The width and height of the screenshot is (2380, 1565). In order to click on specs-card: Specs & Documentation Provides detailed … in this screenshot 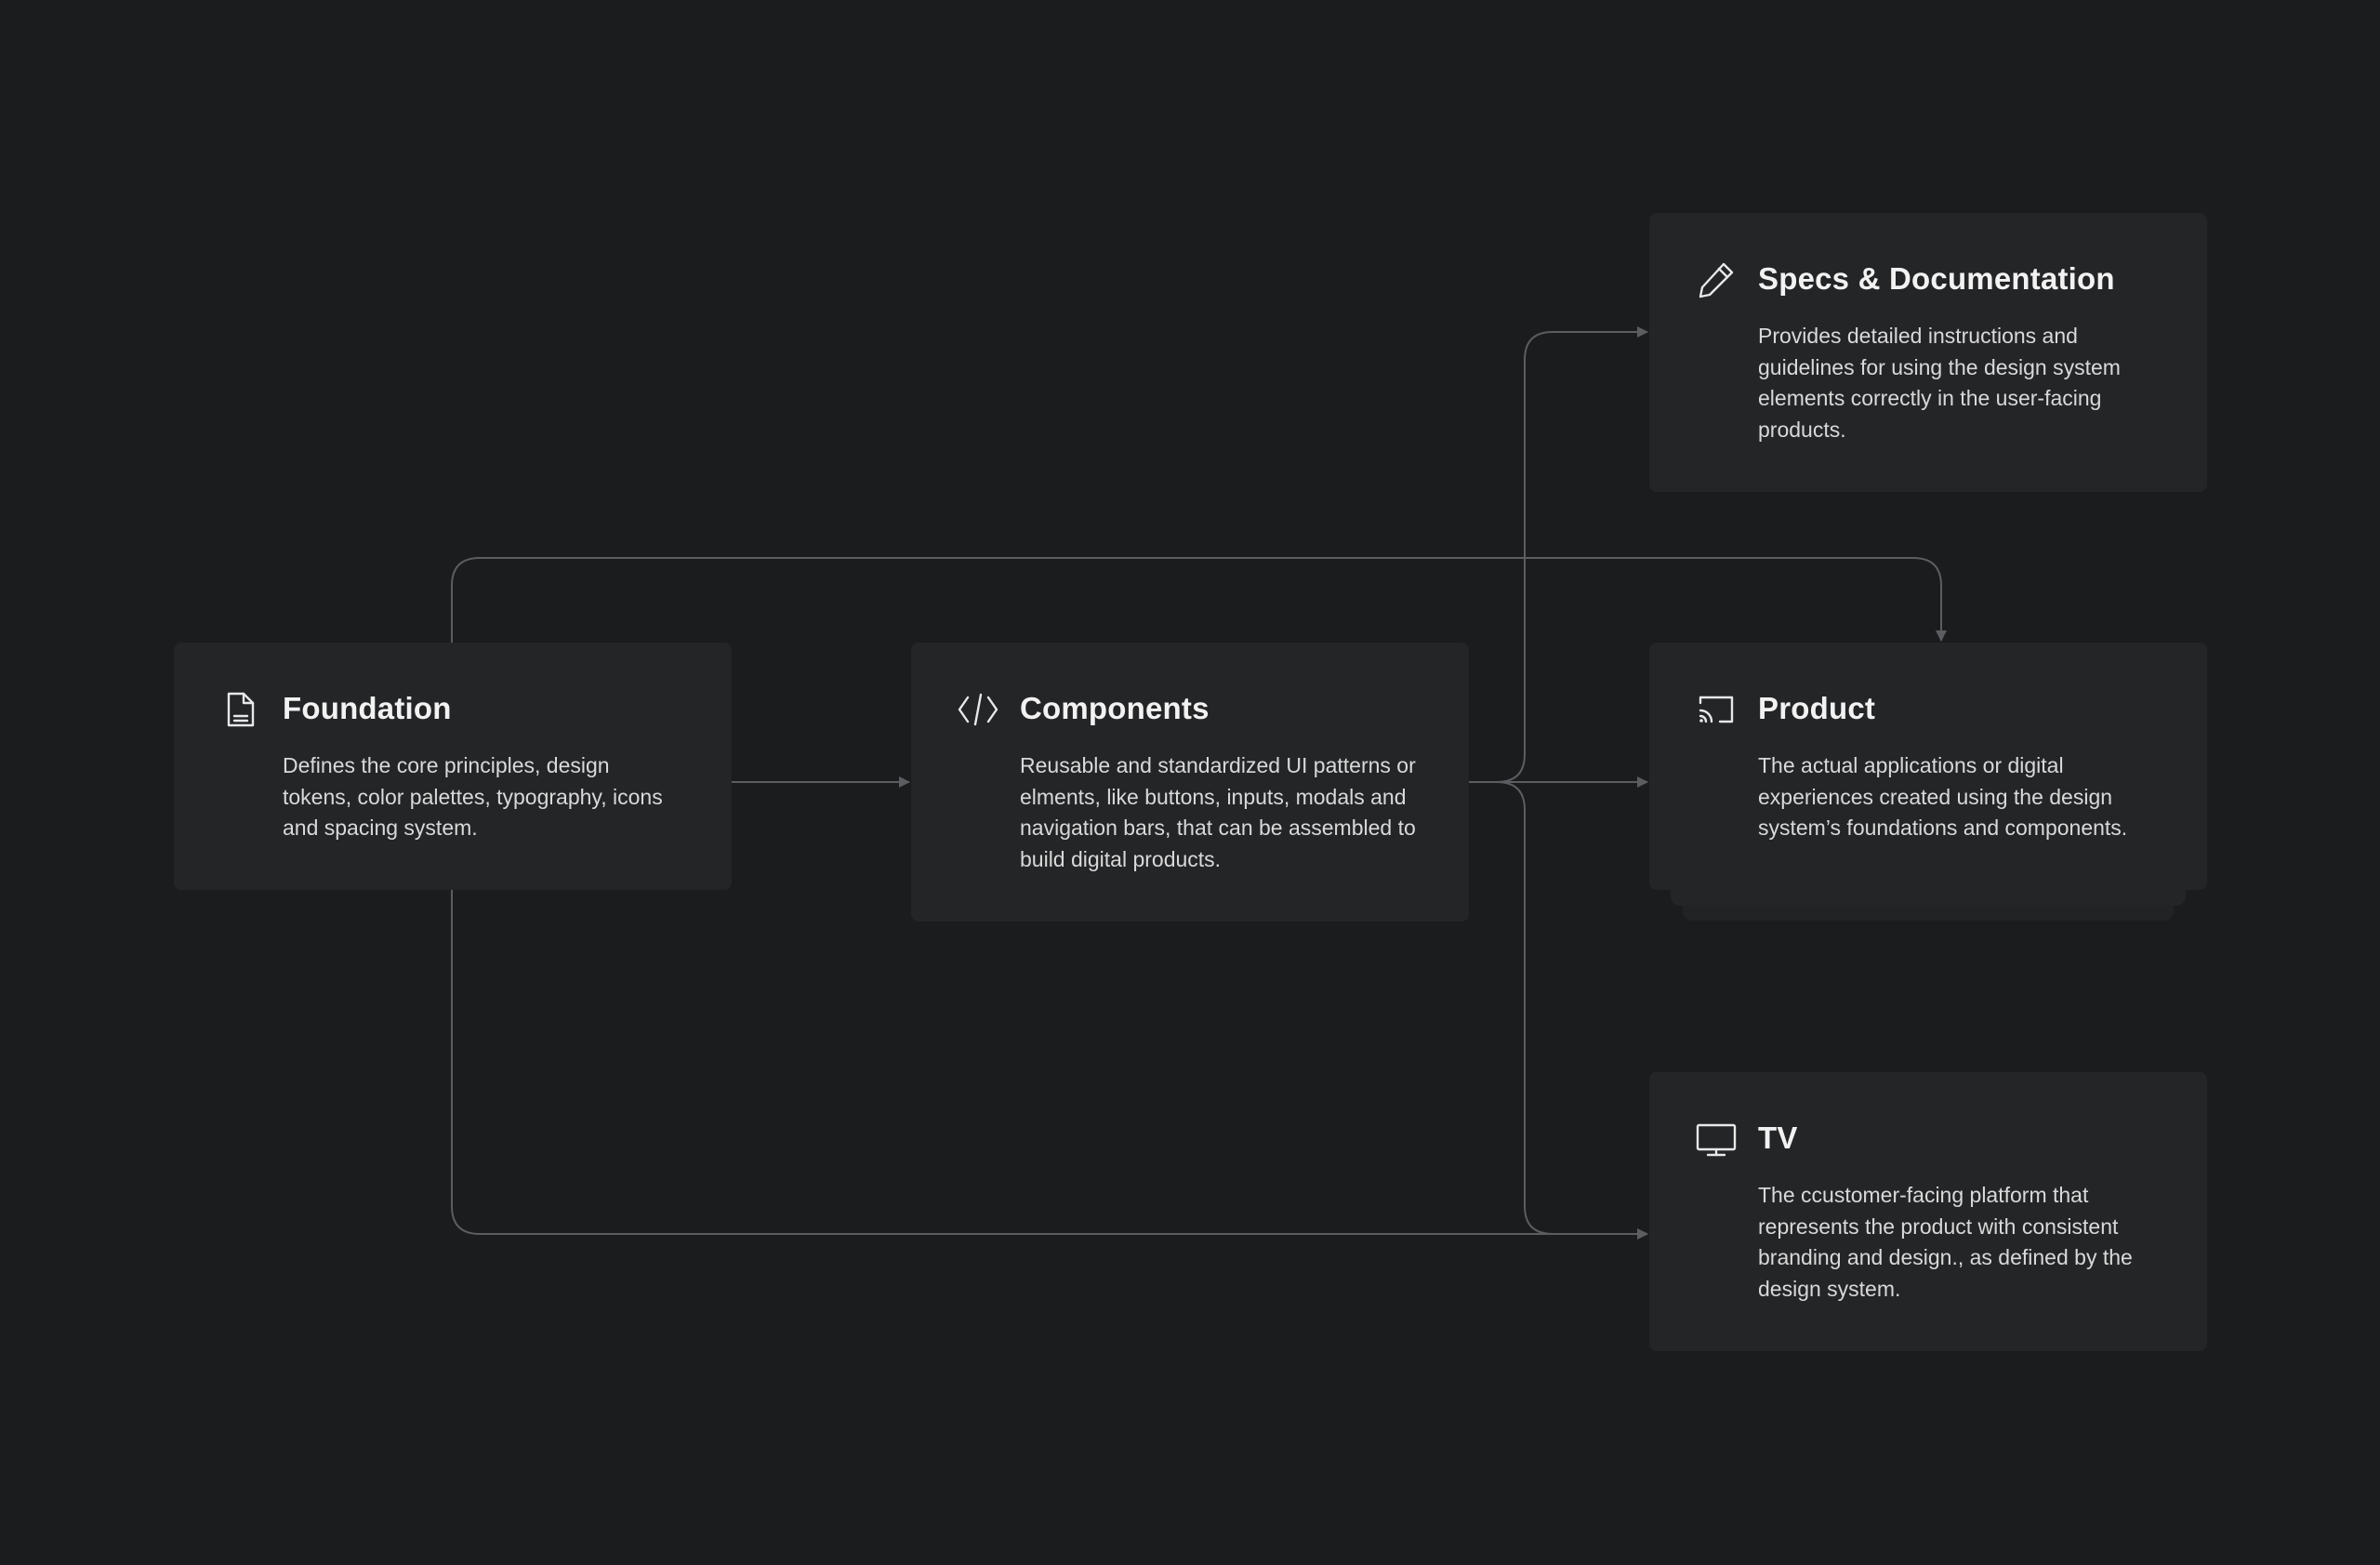, I will do `click(1928, 352)`.